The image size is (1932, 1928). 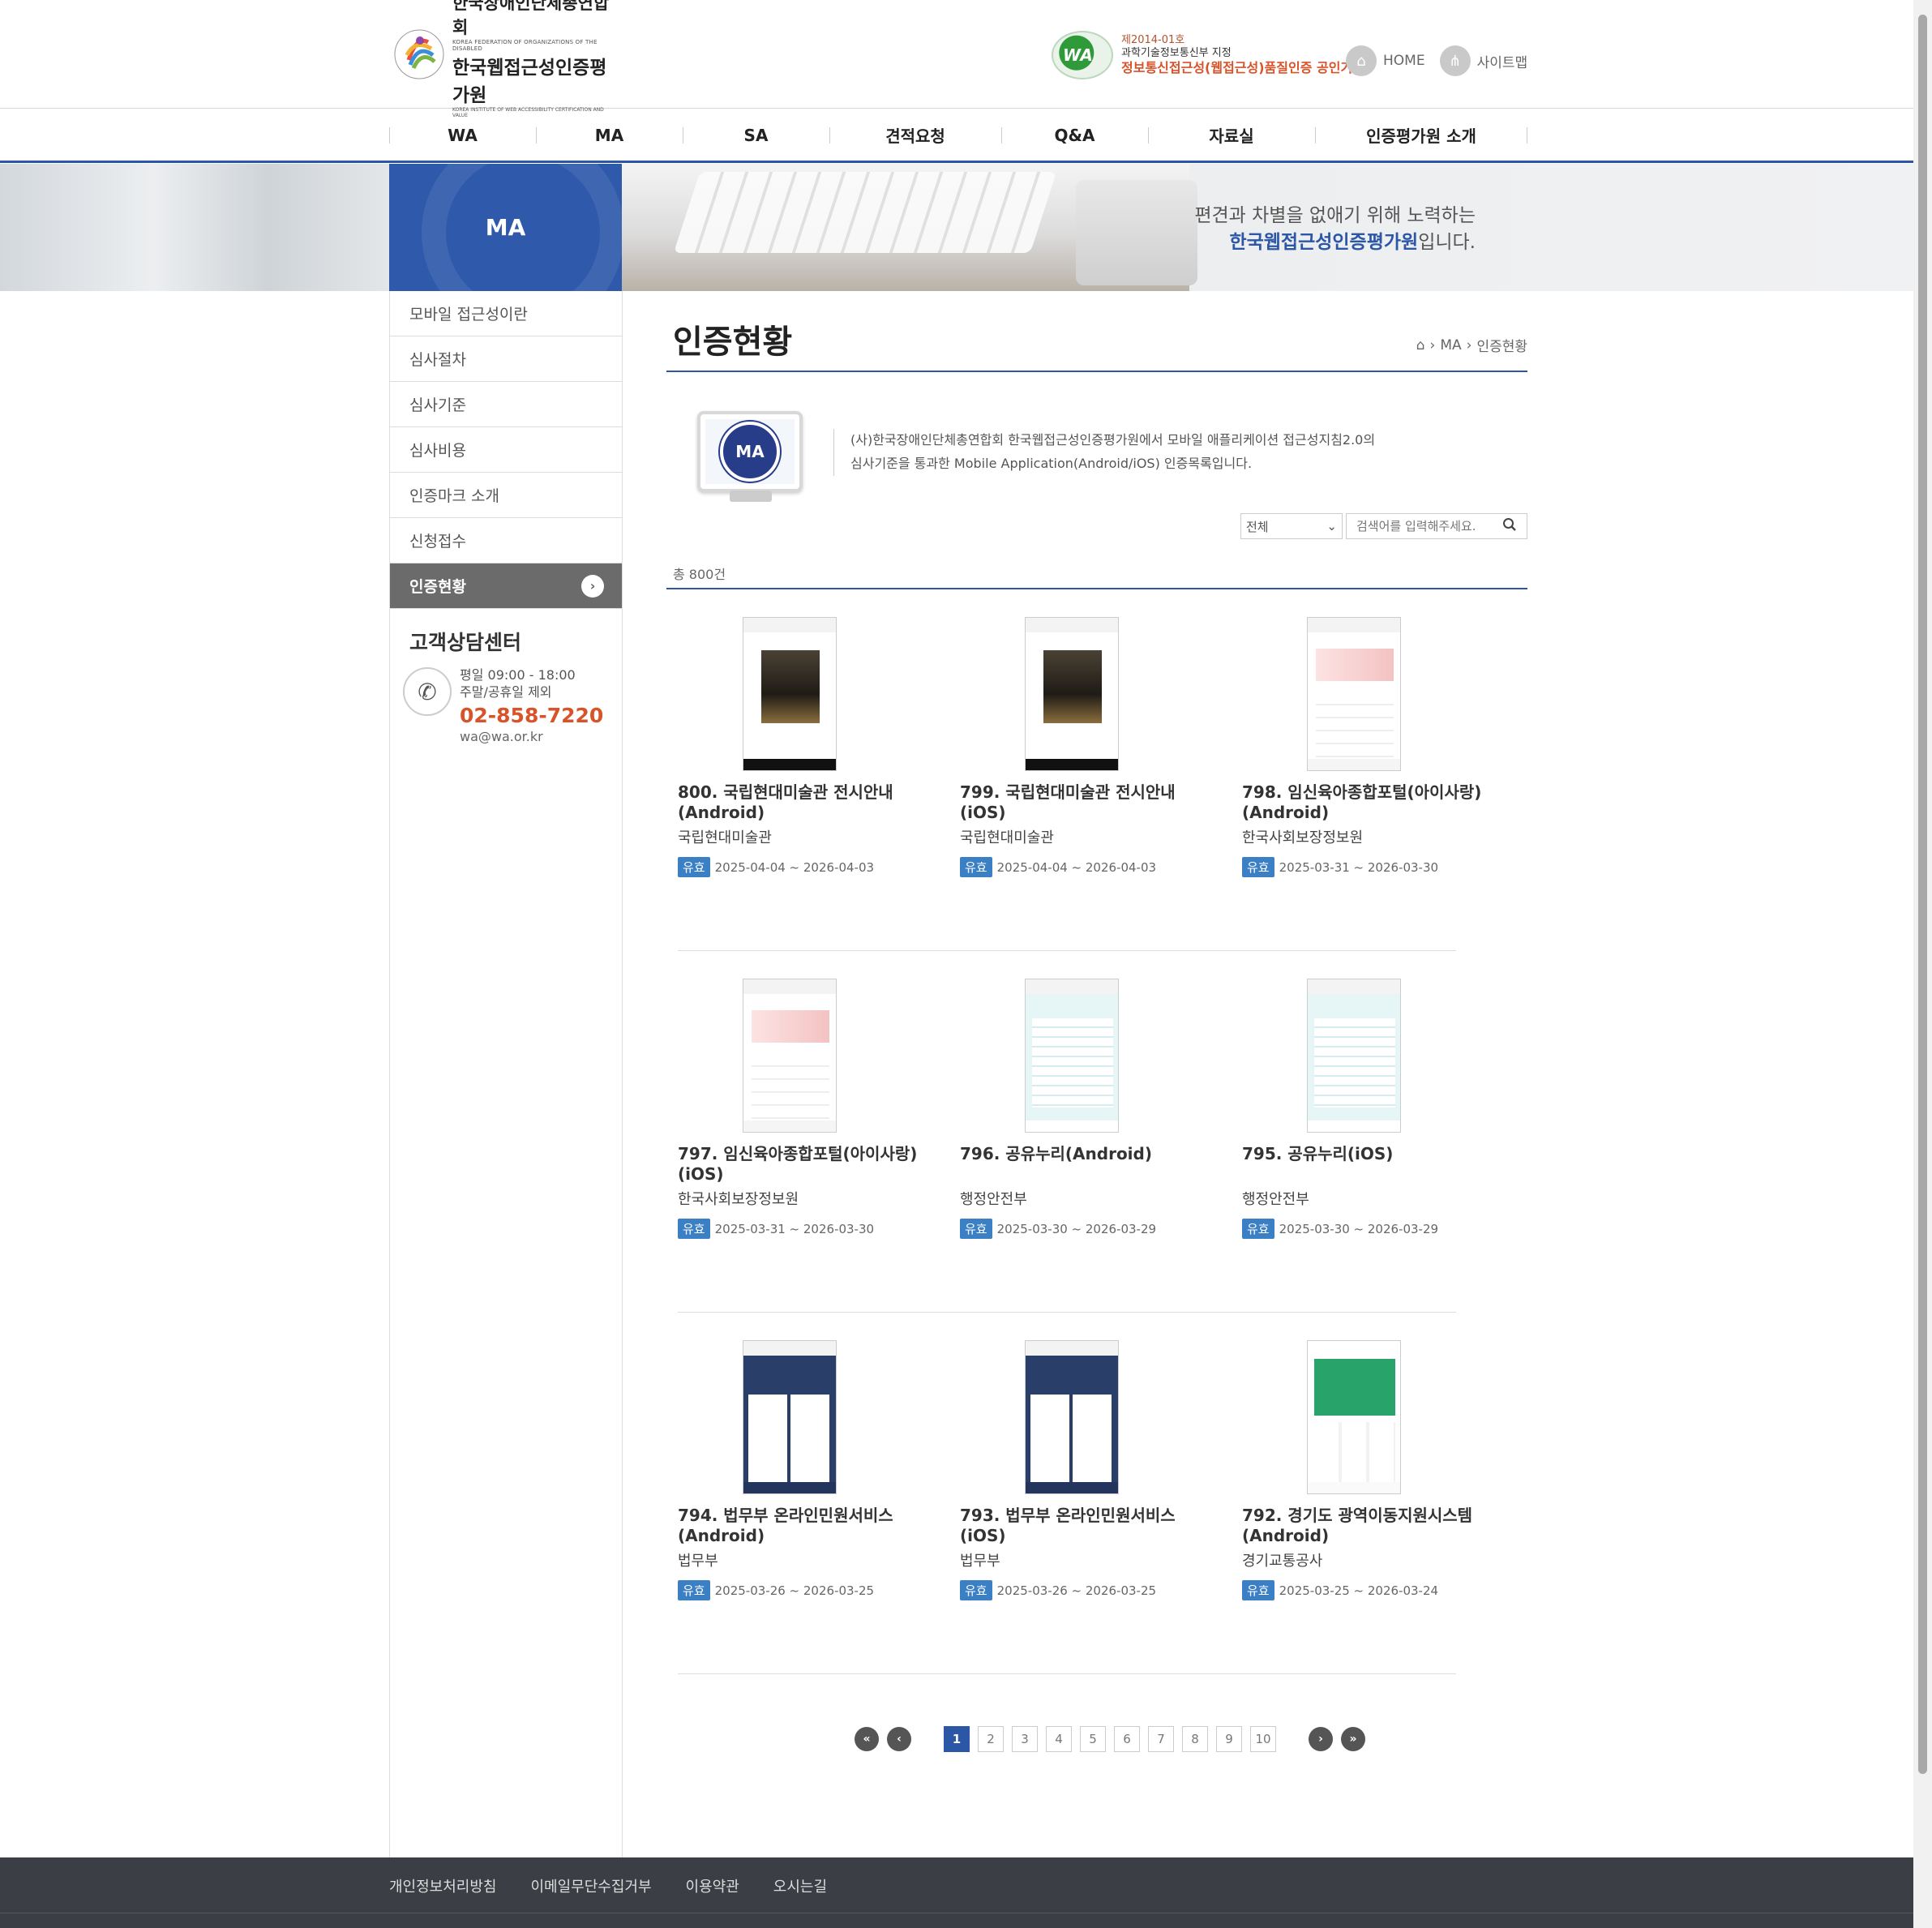 I want to click on side-item-mobile-accessibility: 모바일 접근성이란, so click(x=506, y=313).